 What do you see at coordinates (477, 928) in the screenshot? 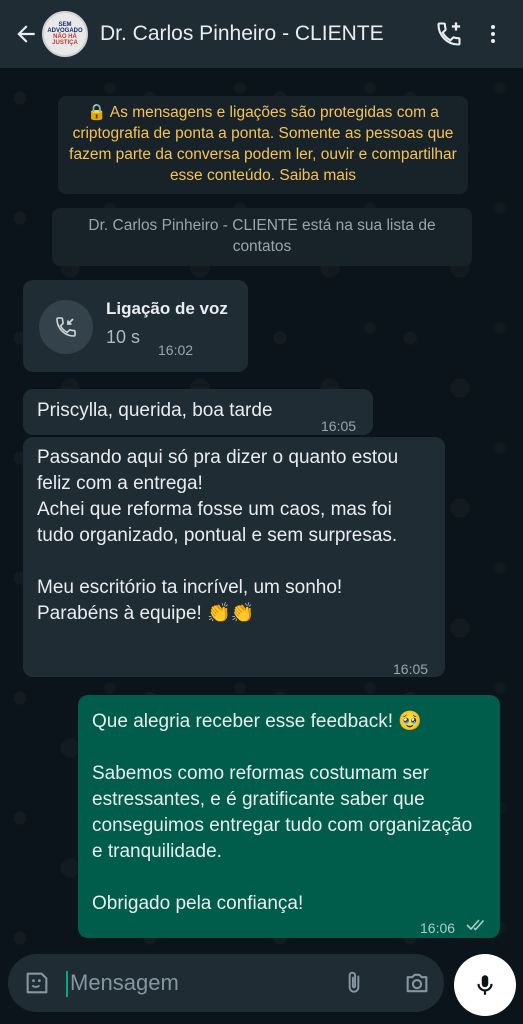
I see `double-check-icon` at bounding box center [477, 928].